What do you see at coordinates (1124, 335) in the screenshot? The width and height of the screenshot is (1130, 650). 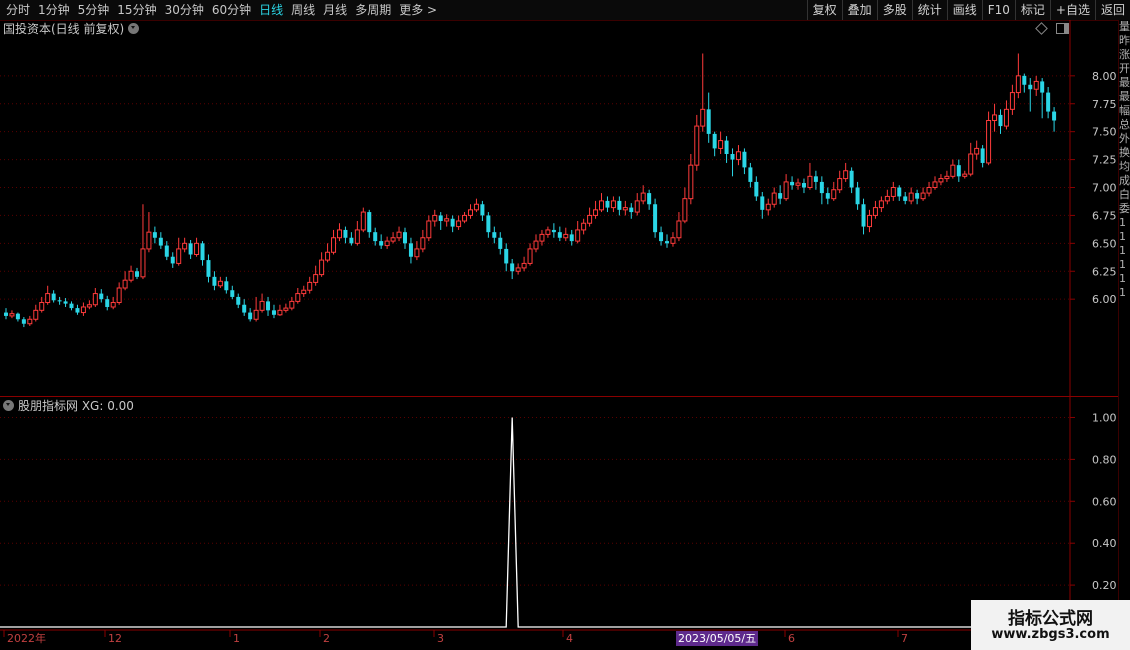 I see `quote-side-panel: 量昨涨开最最幅总外换均成白委111111` at bounding box center [1124, 335].